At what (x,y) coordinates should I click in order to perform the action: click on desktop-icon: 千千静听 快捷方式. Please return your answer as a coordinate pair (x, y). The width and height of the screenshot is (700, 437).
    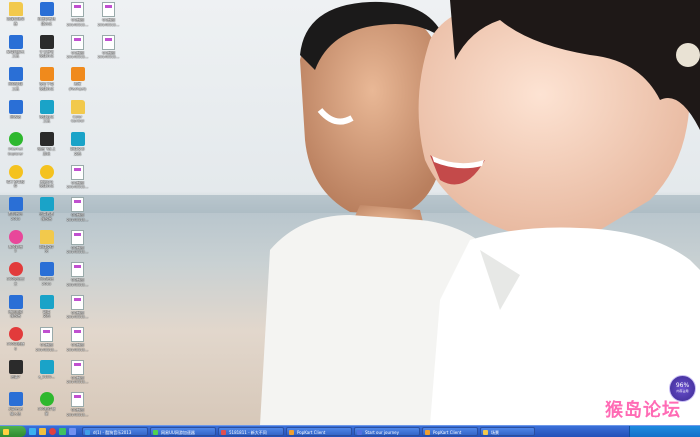
    Looking at the image, I should click on (46, 49).